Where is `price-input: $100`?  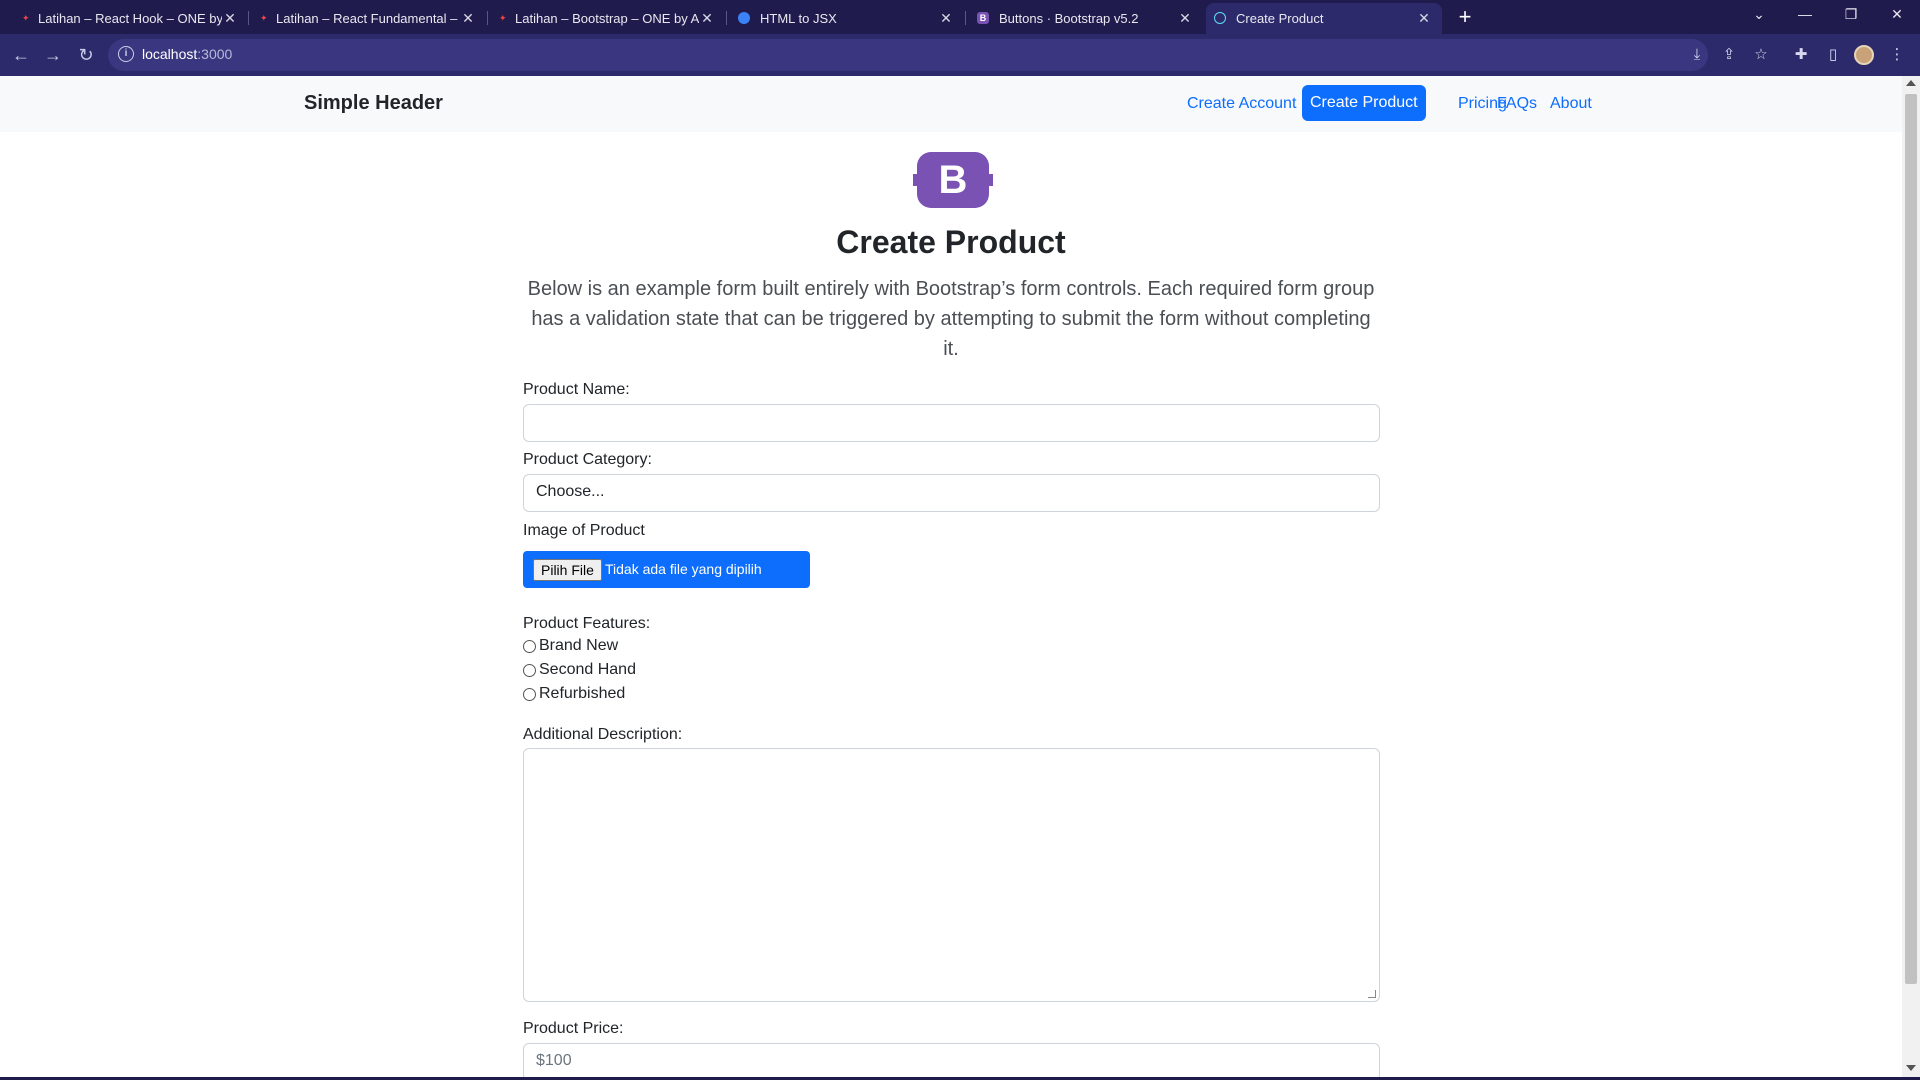
price-input: $100 is located at coordinates (951, 1060).